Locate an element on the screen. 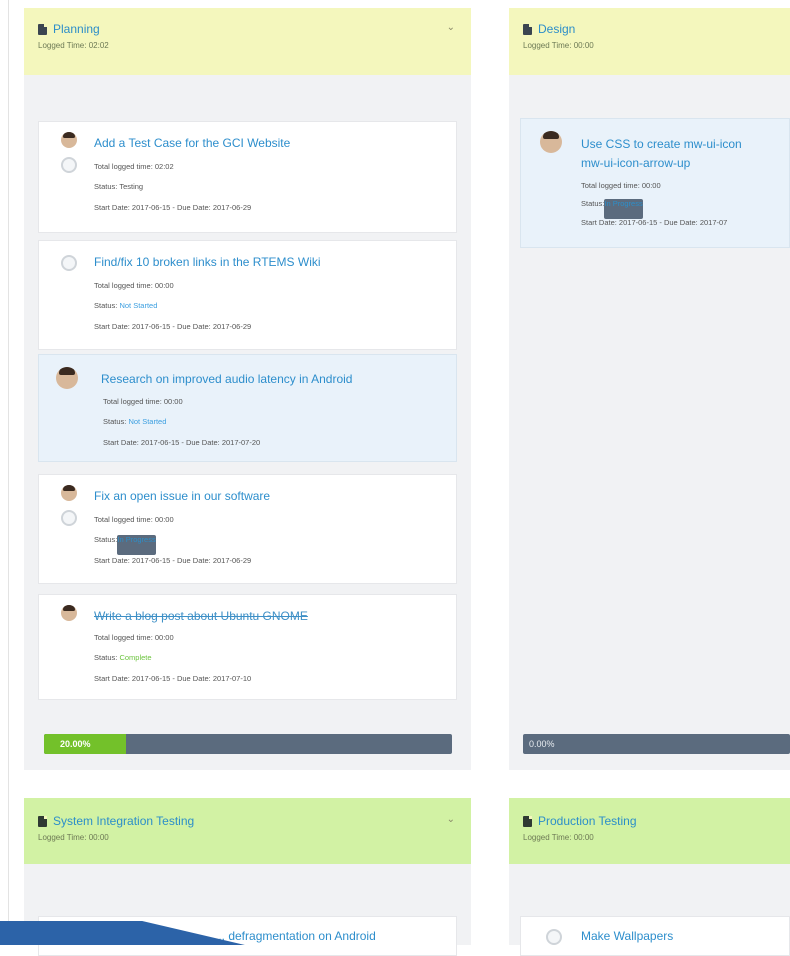  task-status: Status: Complete is located at coordinates (123, 657).